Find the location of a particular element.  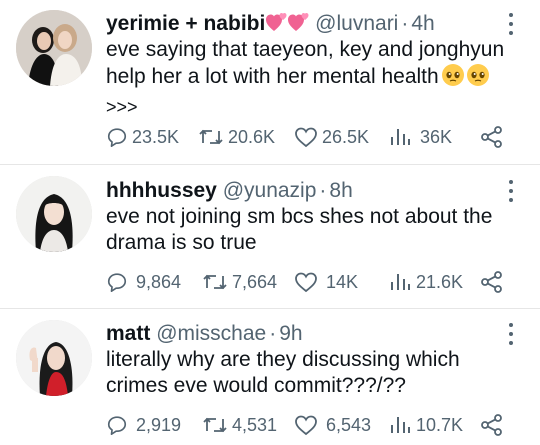

tweet-header: matt @misschae · 9h is located at coordinates (204, 334).